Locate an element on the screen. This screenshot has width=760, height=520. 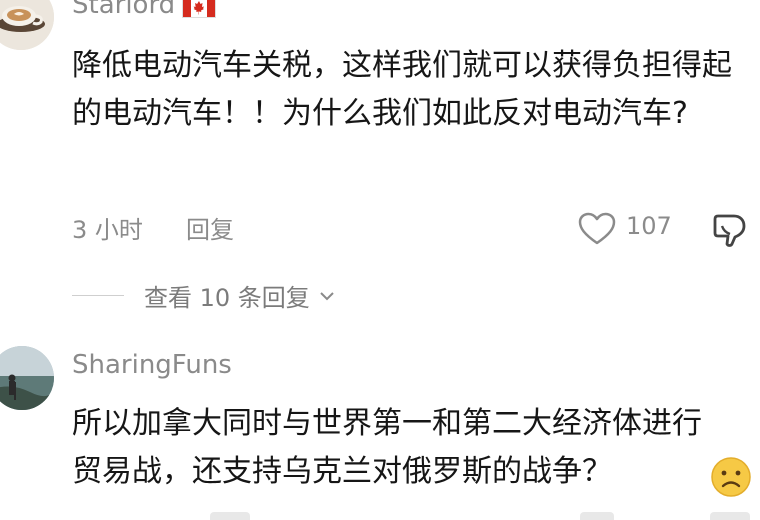
heart-icon is located at coordinates (597, 229).